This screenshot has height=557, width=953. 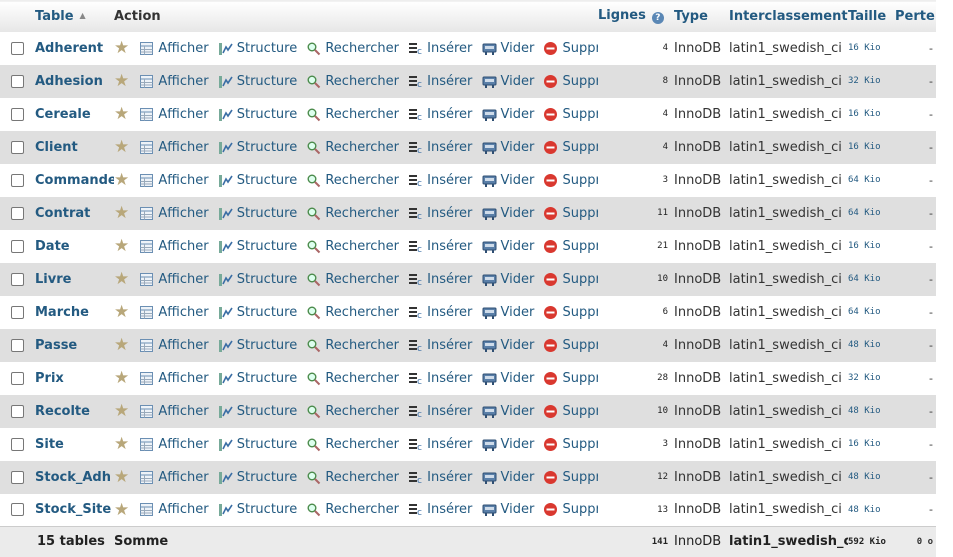 I want to click on table-name-link: Site, so click(x=74, y=444).